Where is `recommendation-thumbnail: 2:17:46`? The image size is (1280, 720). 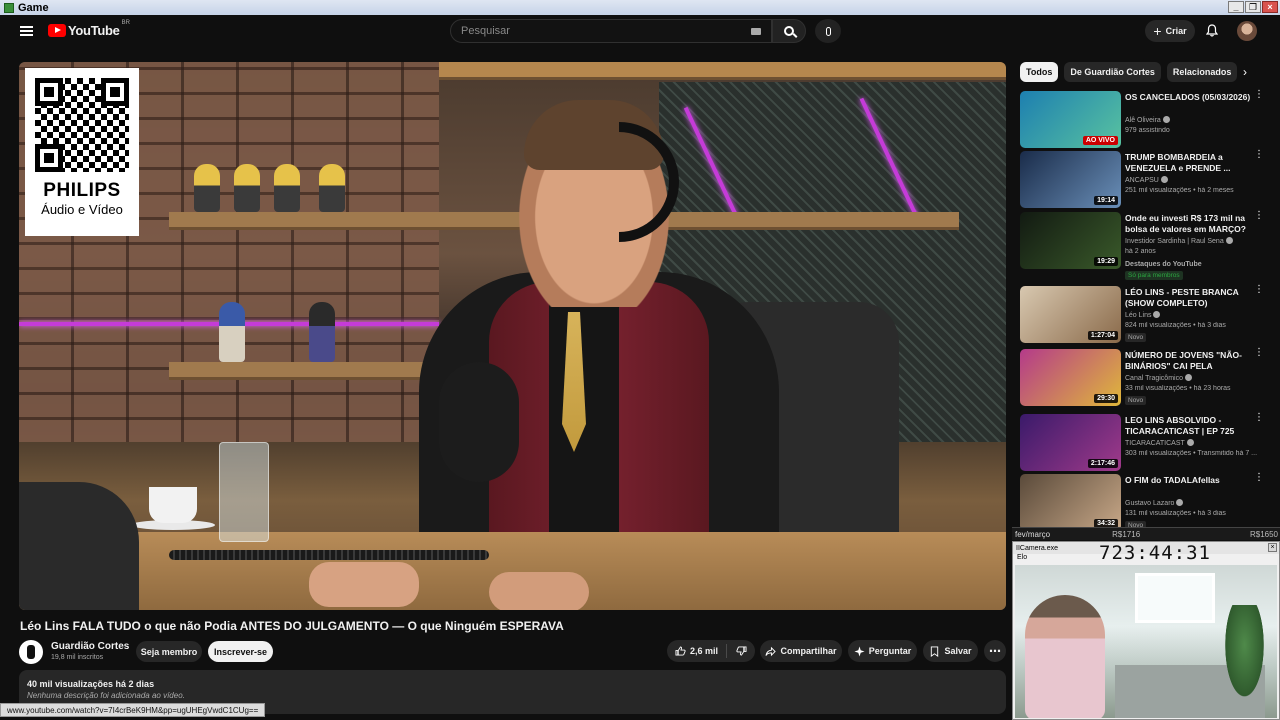
recommendation-thumbnail: 2:17:46 is located at coordinates (1070, 442).